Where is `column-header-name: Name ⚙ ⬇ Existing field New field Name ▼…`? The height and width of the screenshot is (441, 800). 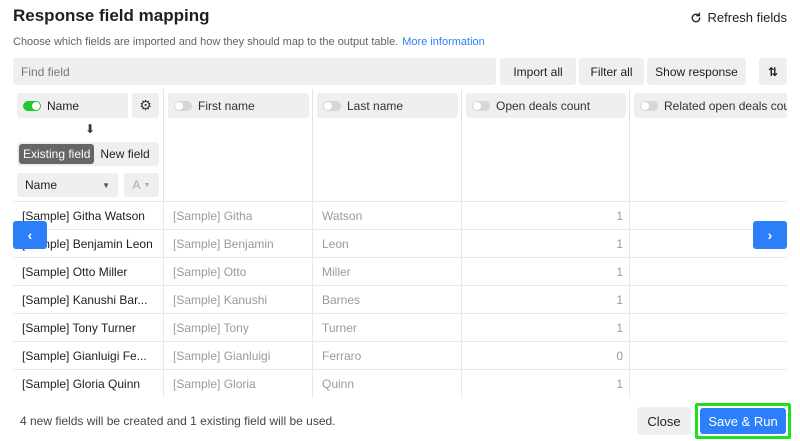 column-header-name: Name ⚙ ⬇ Existing field New field Name ▼… is located at coordinates (88, 145).